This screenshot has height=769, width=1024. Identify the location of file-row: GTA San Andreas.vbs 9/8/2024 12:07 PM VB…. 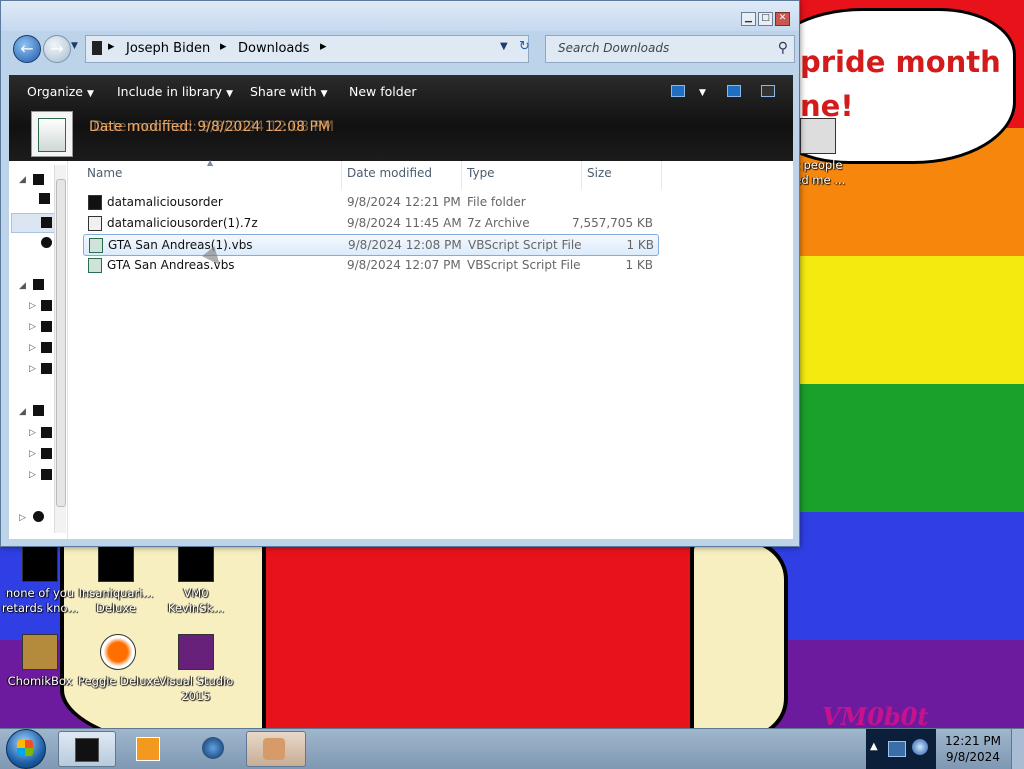
(370, 265).